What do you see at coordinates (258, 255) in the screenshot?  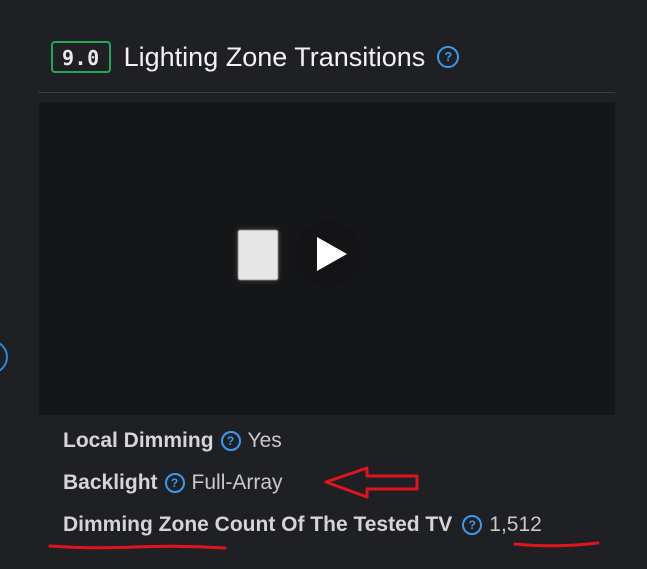 I see `video-frame-white-rectangle` at bounding box center [258, 255].